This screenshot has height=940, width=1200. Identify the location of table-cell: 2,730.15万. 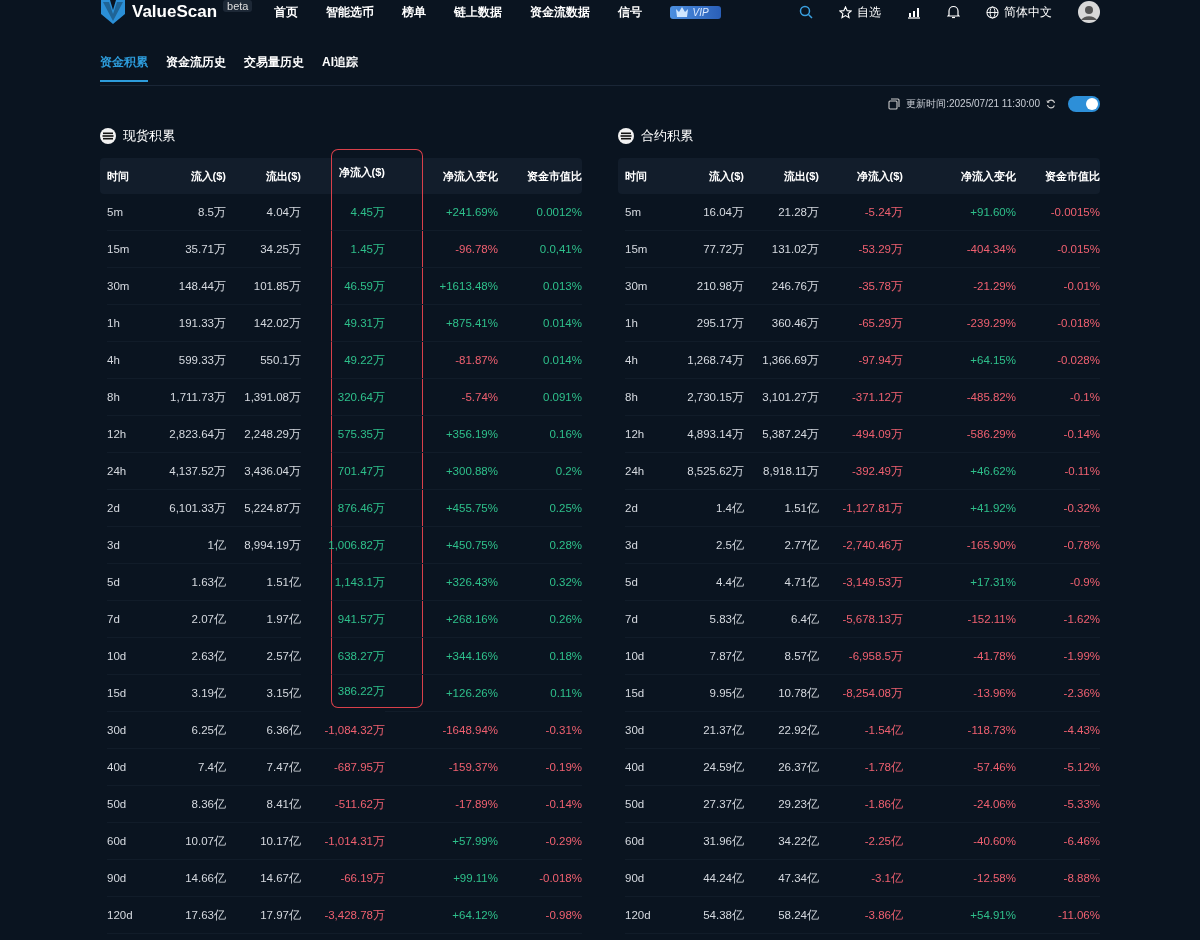
(713, 397).